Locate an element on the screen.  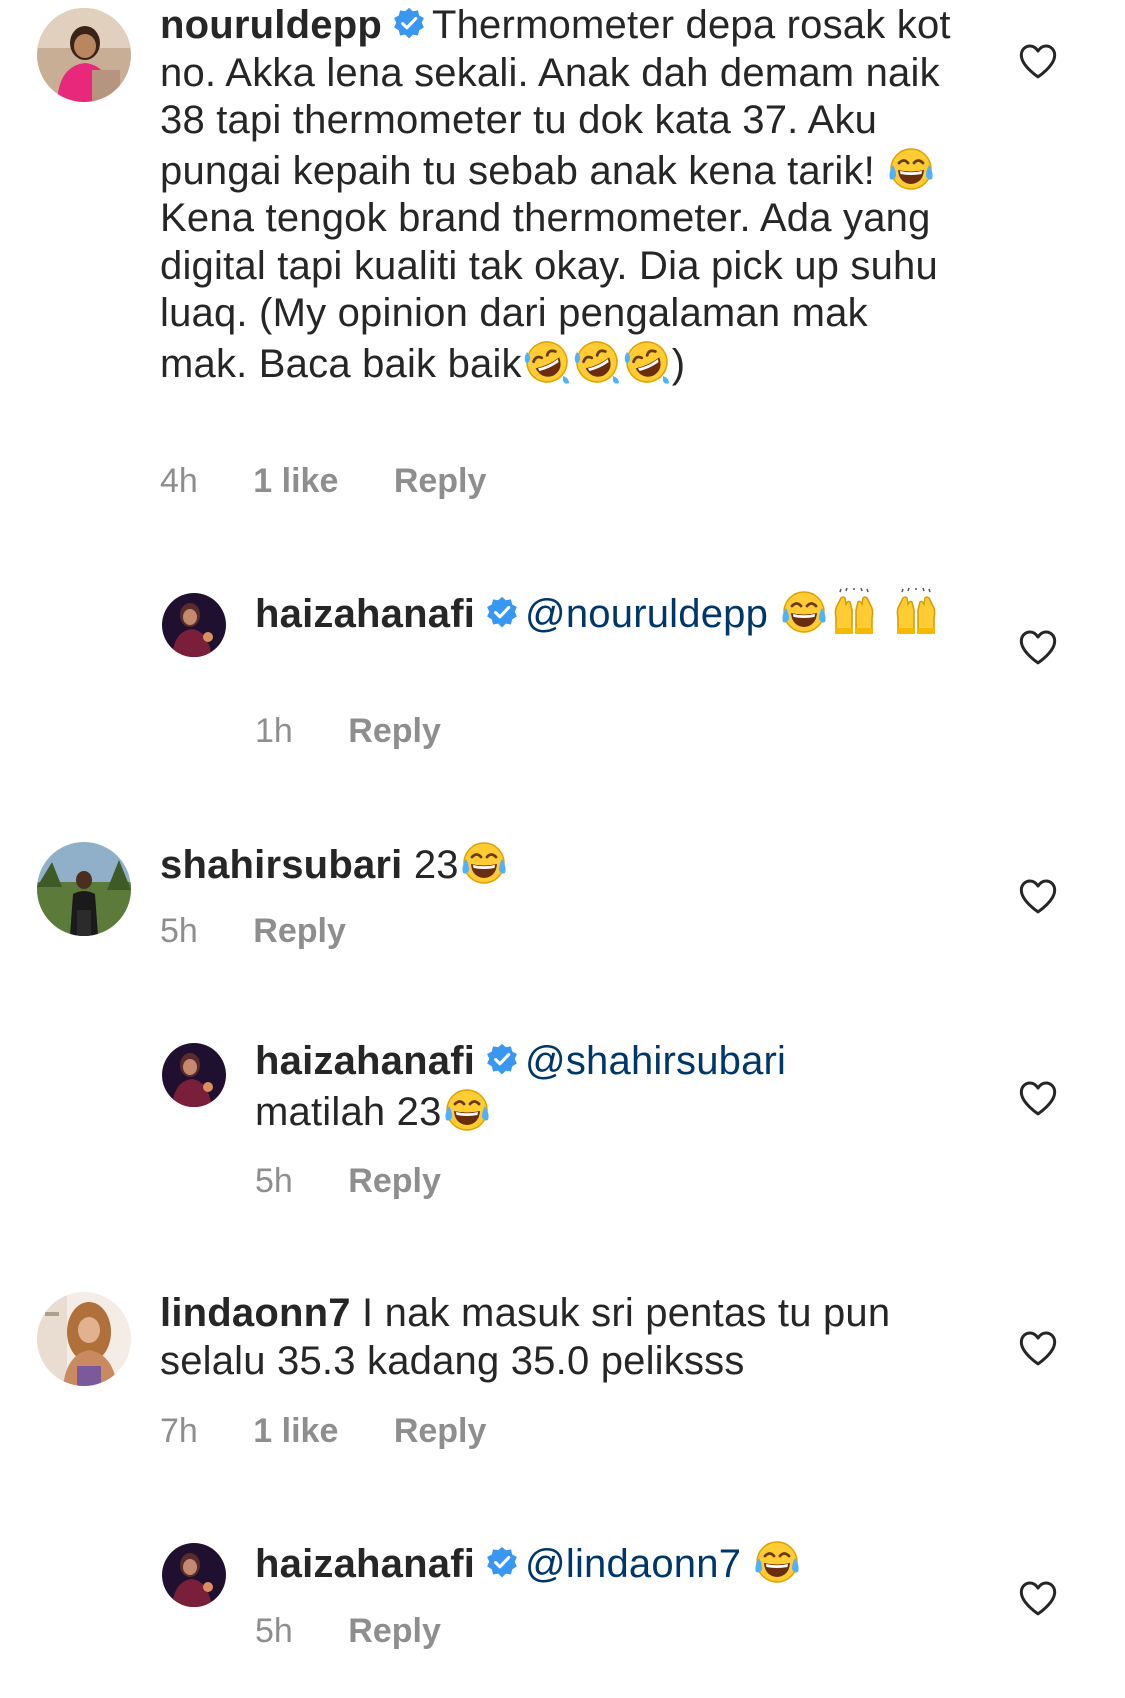
timestamp: 7h is located at coordinates (179, 1431).